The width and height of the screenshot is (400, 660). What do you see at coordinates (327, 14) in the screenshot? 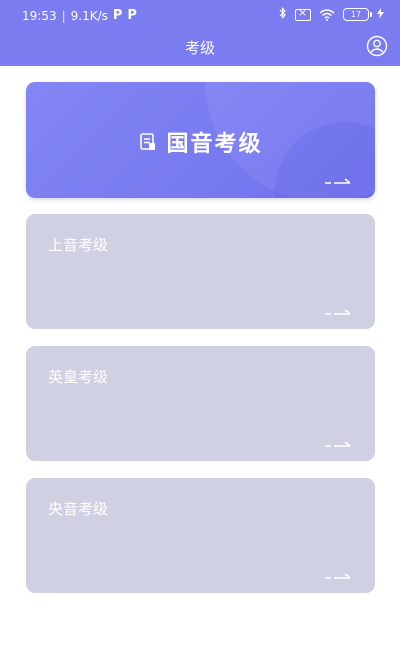
I see `wifi-icon` at bounding box center [327, 14].